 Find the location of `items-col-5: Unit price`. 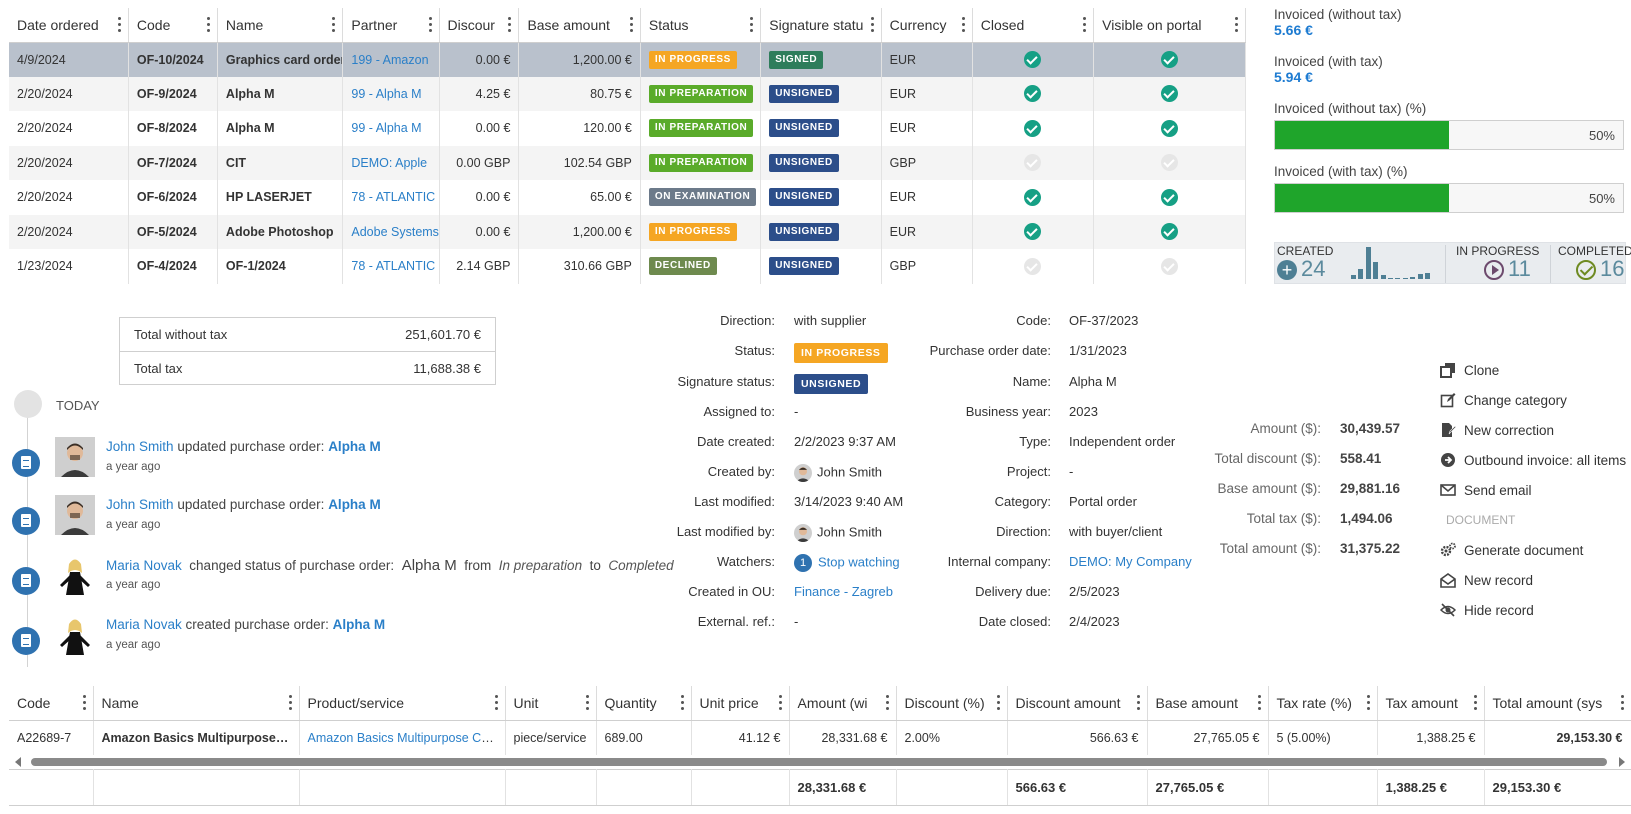

items-col-5: Unit price is located at coordinates (740, 703).